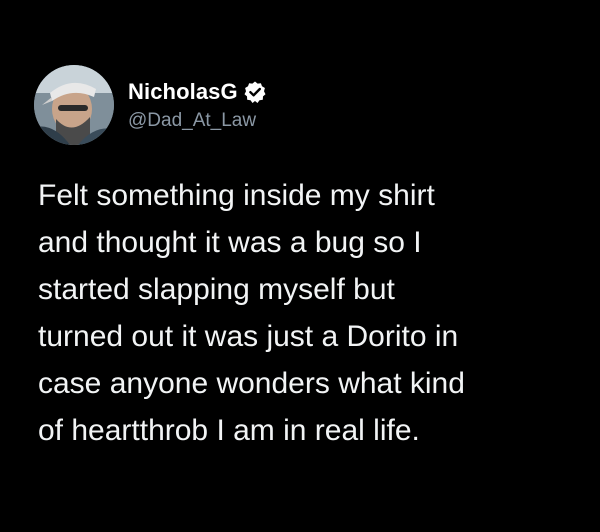 Image resolution: width=600 pixels, height=532 pixels. What do you see at coordinates (255, 92) in the screenshot?
I see `verified-badge-icon` at bounding box center [255, 92].